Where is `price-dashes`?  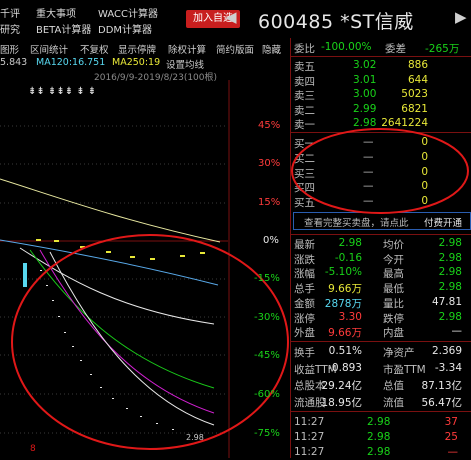 price-dashes is located at coordinates (120, 249).